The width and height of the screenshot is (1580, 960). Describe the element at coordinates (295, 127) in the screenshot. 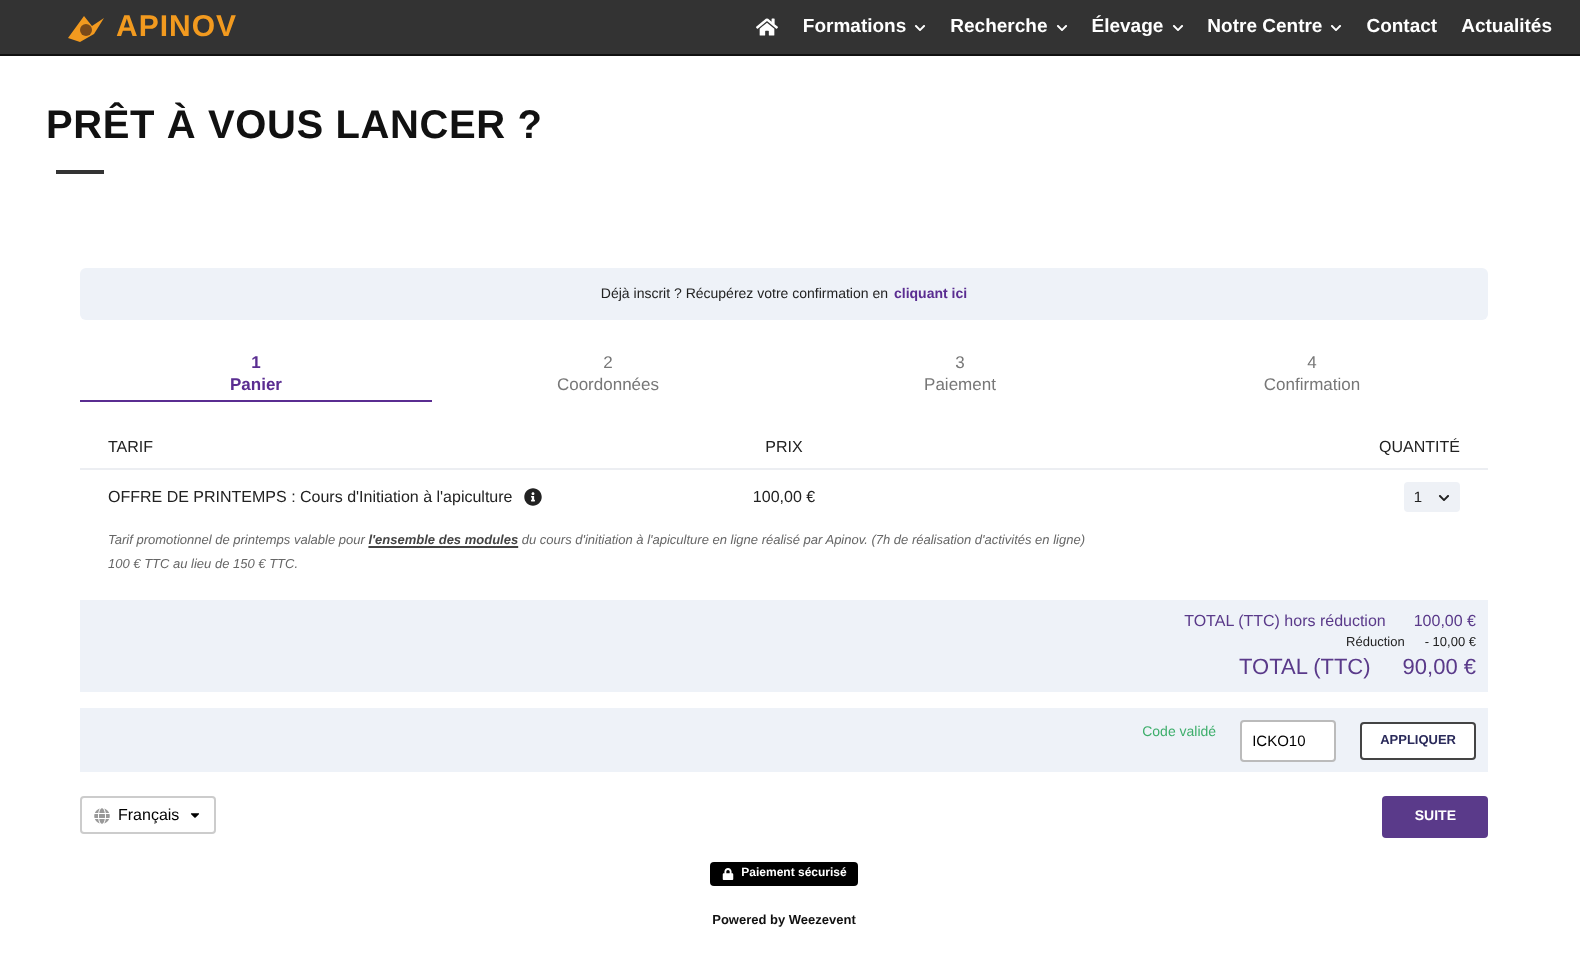

I see `page-title: PRÊT À VOUS LANCER ?` at that location.